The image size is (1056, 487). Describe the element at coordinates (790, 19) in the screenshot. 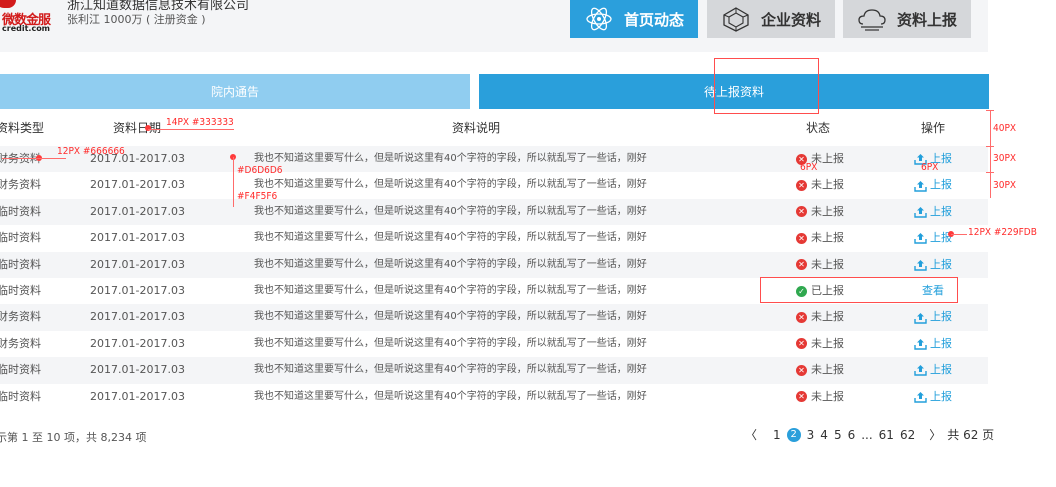

I see `nav-company-info-label: 企业资料` at that location.